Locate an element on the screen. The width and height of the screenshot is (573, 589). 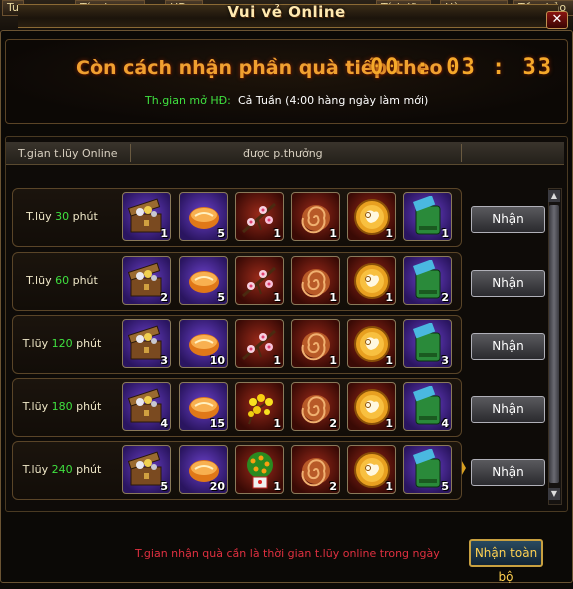
reward-slot: 10 is located at coordinates (203, 343).